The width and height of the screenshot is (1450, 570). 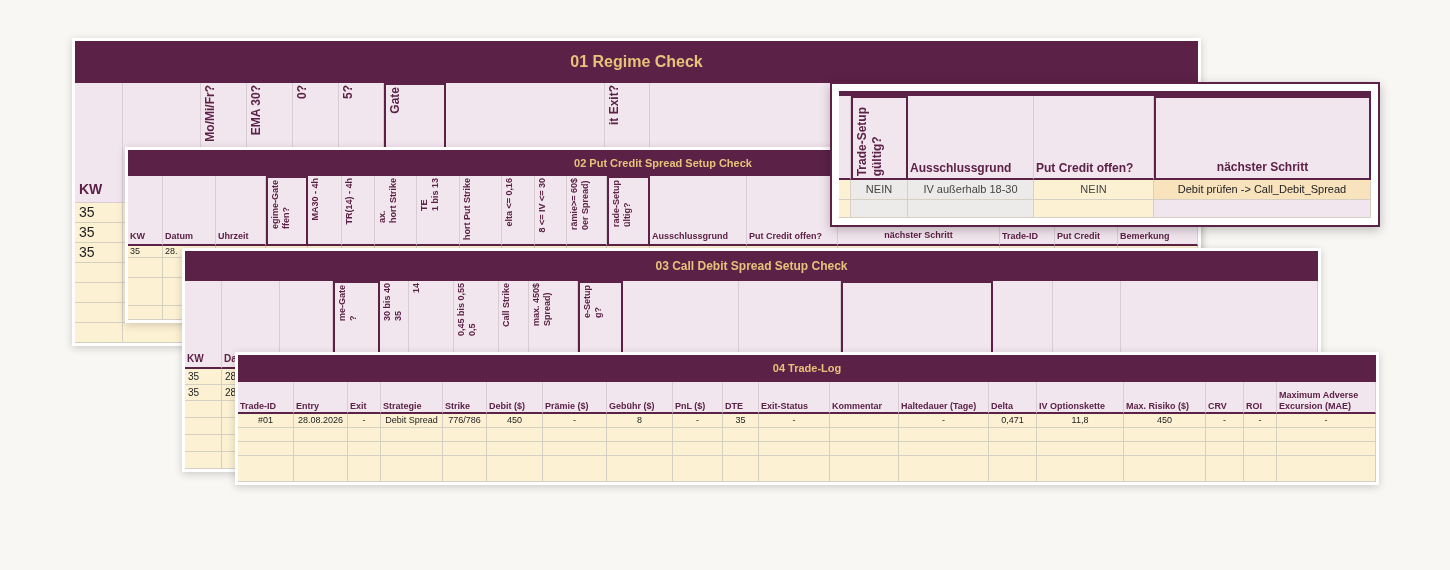 I want to click on table-cell: 776/786, so click(x=465, y=421).